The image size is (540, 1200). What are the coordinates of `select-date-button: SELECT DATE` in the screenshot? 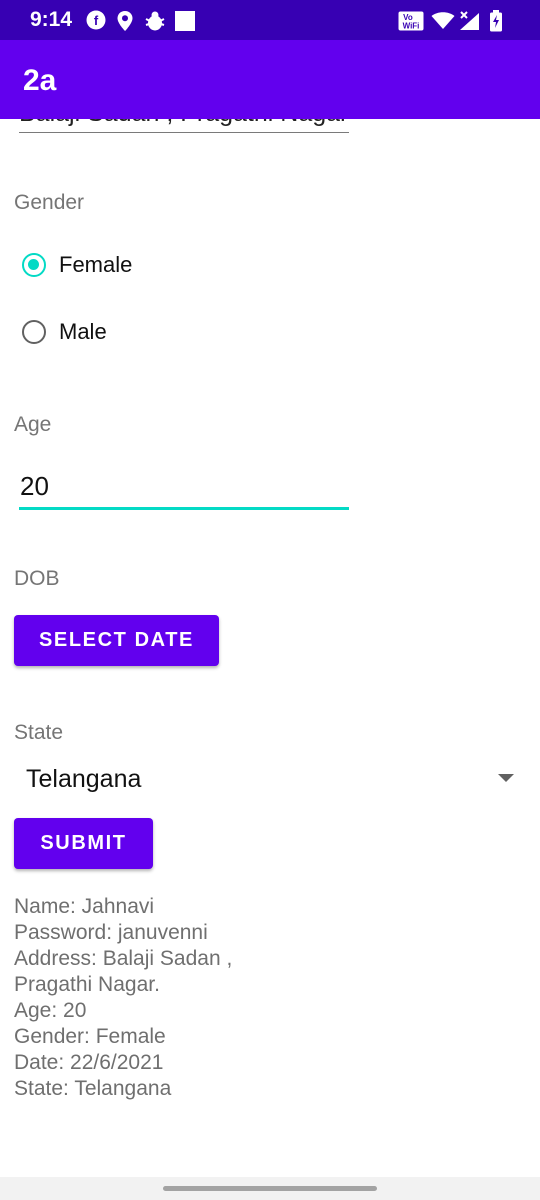 It's located at (116, 640).